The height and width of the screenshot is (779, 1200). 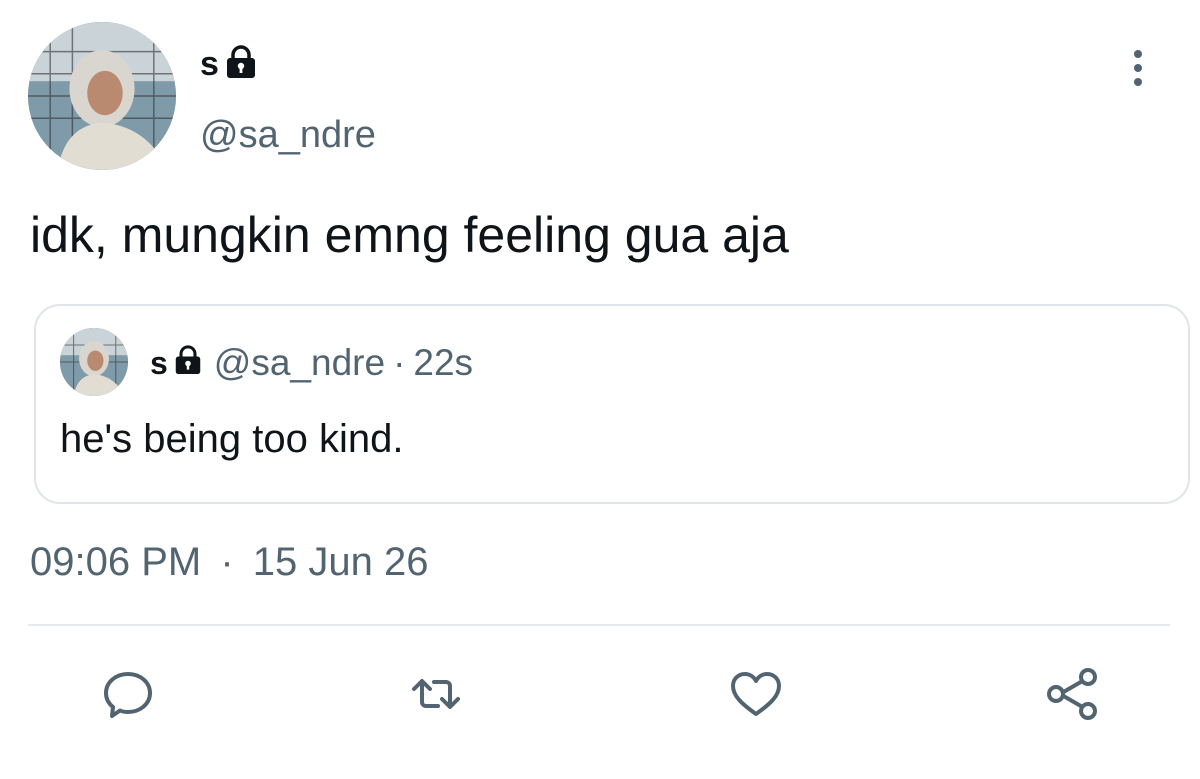 I want to click on more-vertical-icon, so click(x=1138, y=70).